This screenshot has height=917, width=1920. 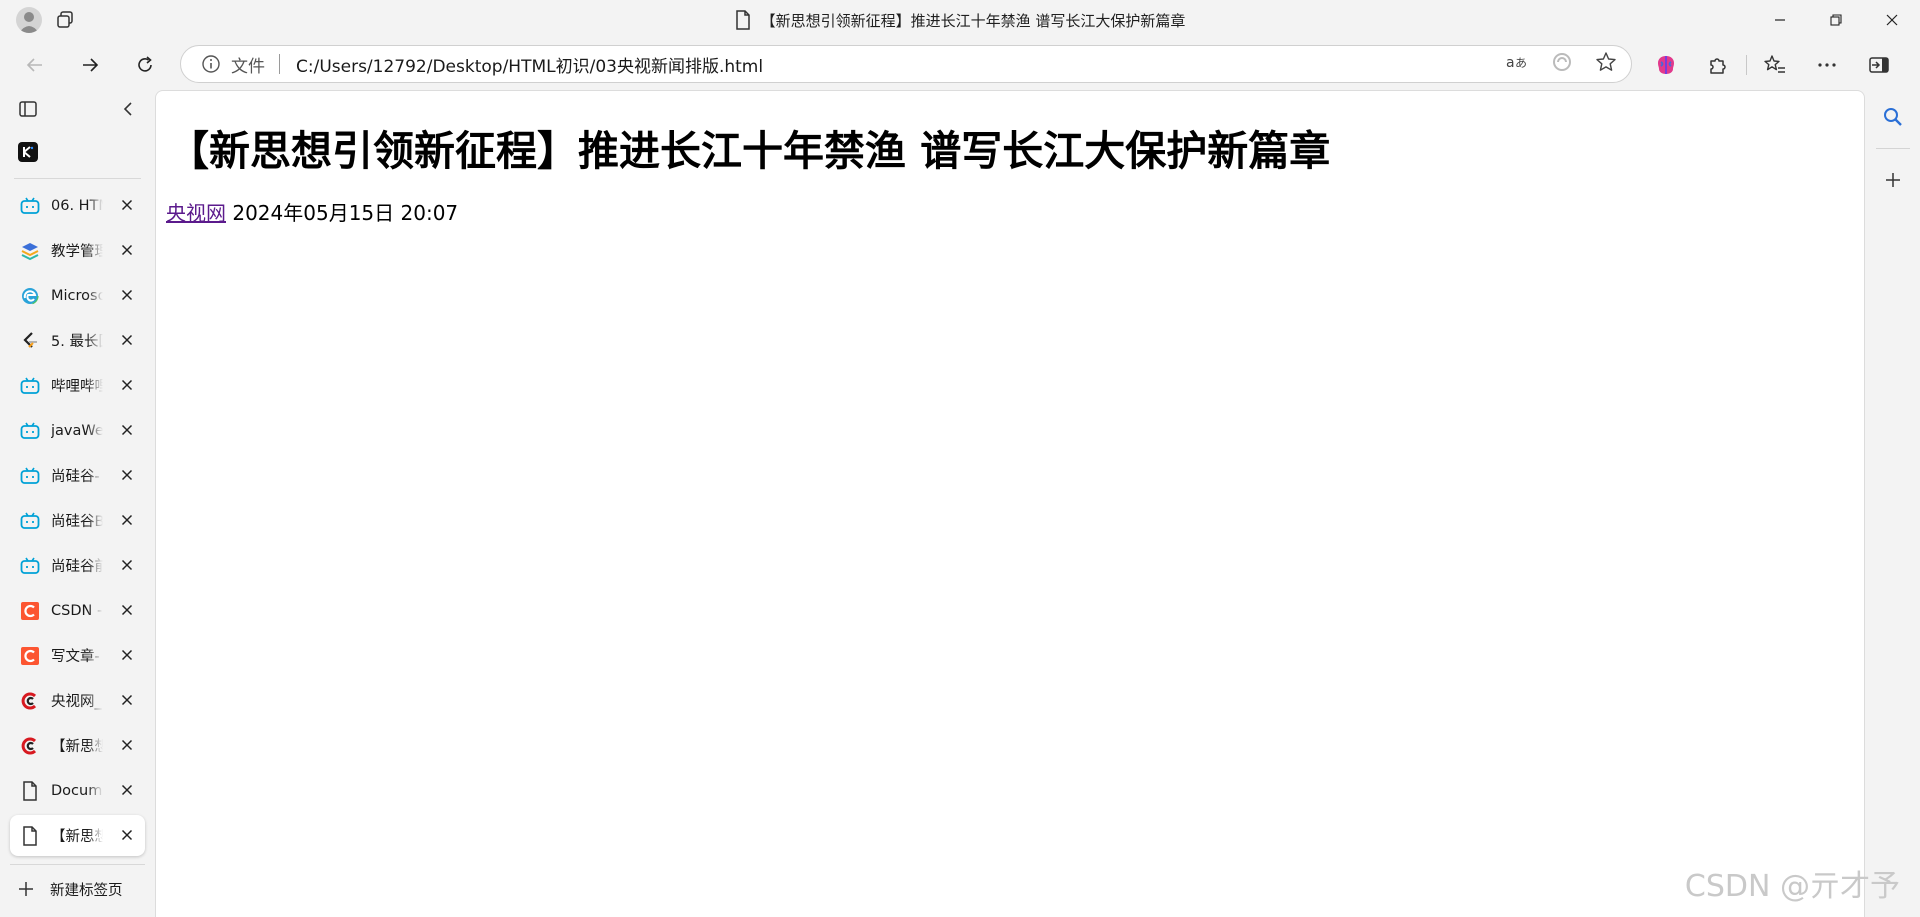 I want to click on article-date: 2024年05月15日 20:07, so click(x=345, y=213).